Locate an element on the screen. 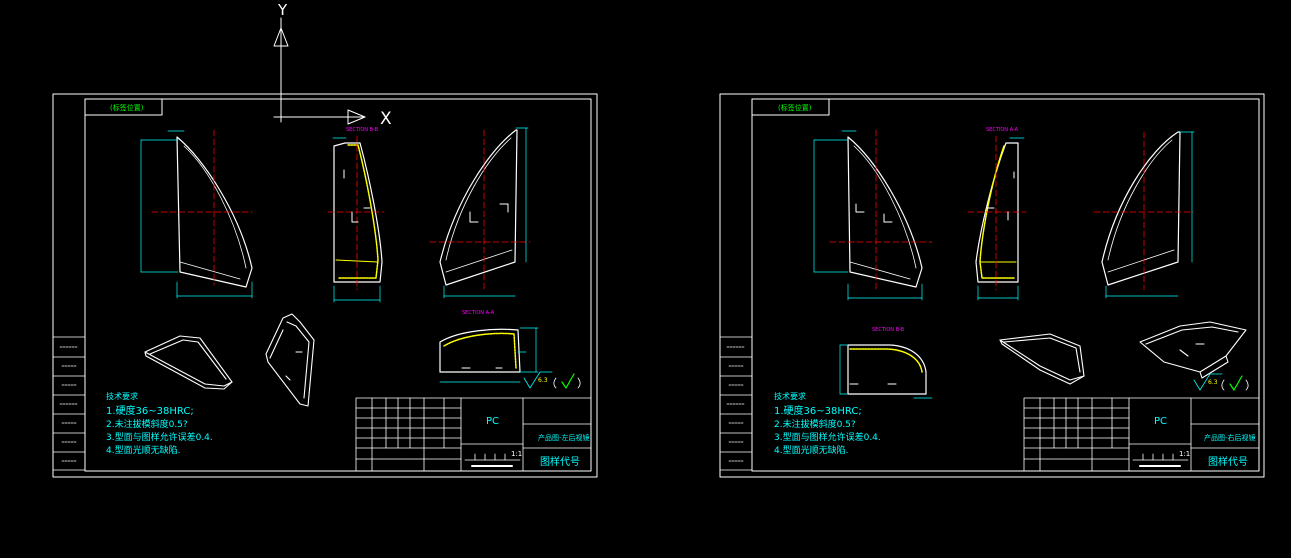 This screenshot has height=558, width=1291. ucs-icon: Y X is located at coordinates (332, 65).